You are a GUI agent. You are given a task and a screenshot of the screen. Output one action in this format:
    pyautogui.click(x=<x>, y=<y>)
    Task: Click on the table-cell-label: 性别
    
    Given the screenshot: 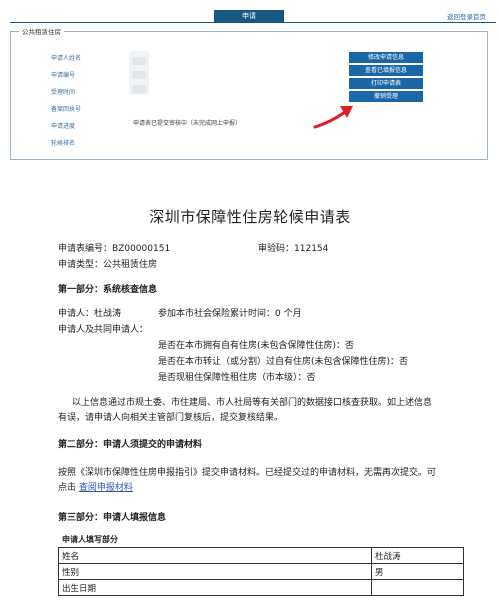 What is the action you would take?
    pyautogui.click(x=215, y=571)
    